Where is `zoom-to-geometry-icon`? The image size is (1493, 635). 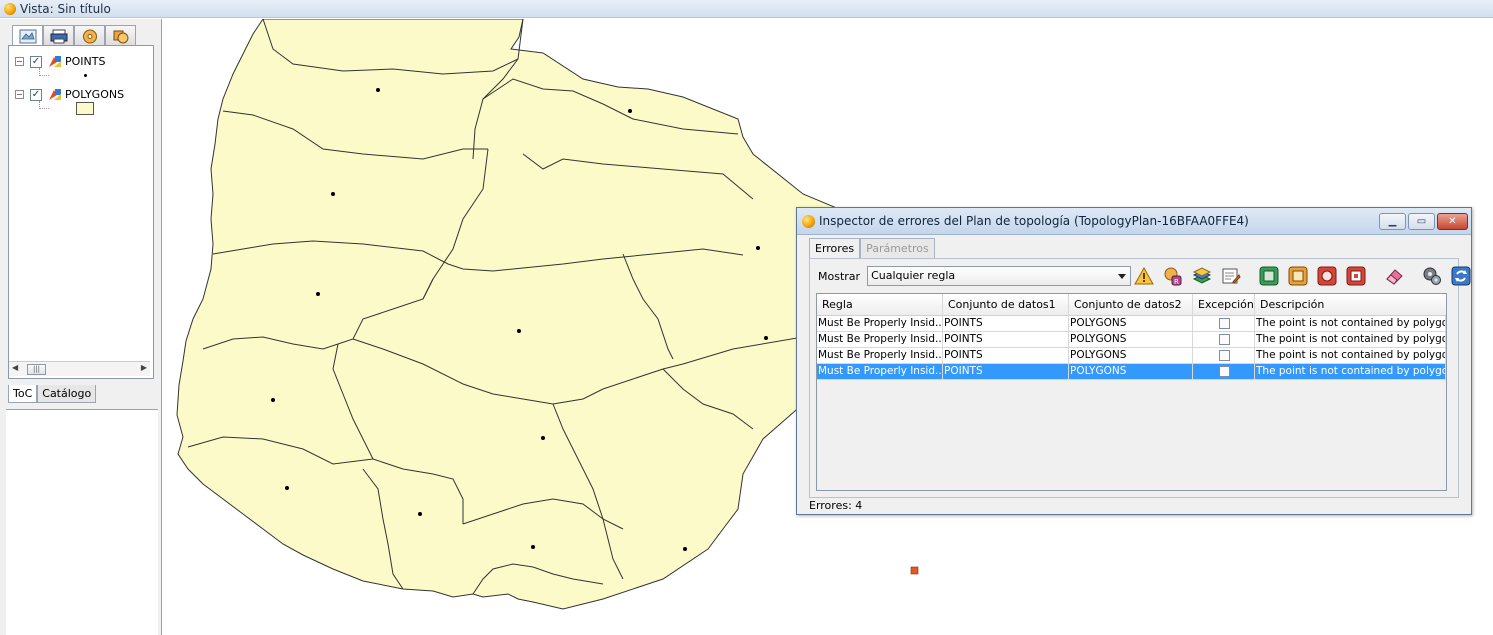
zoom-to-geometry-icon is located at coordinates (1327, 276).